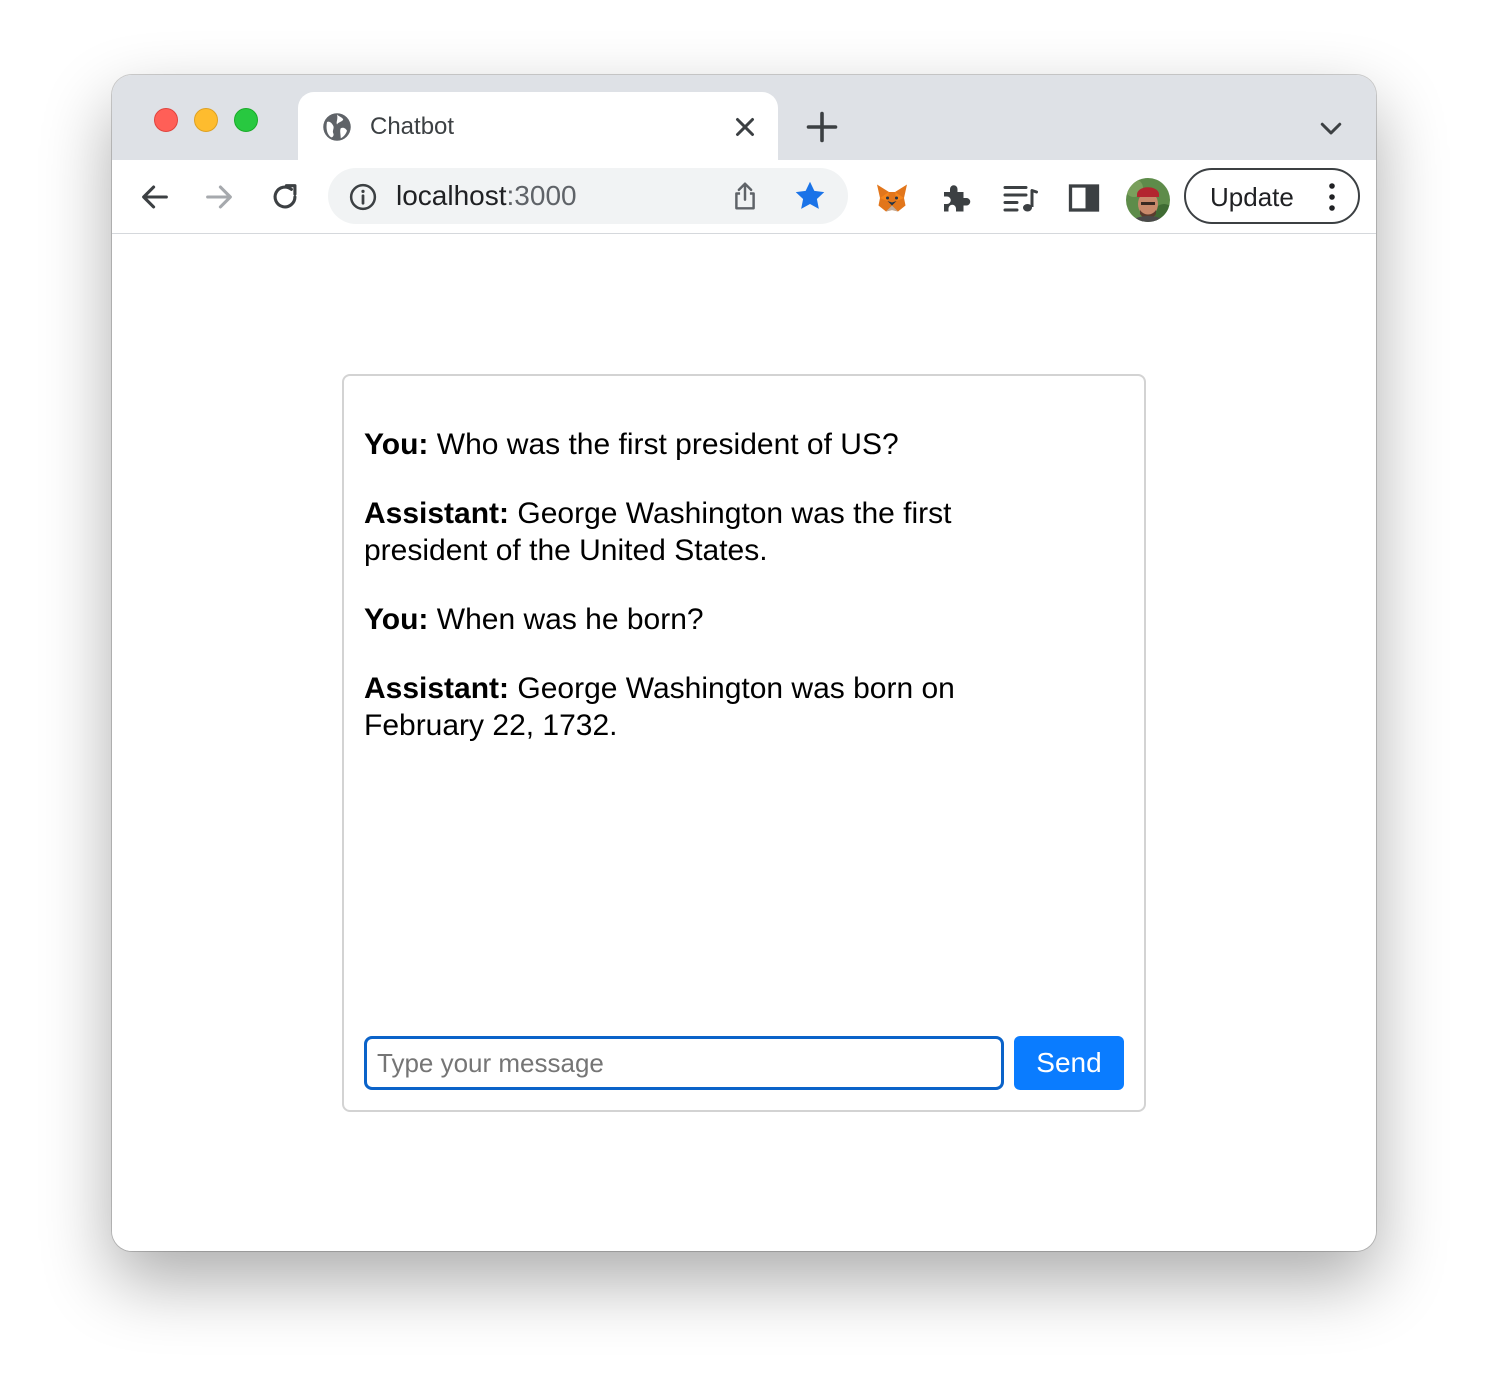  I want to click on message-text: When was he born?, so click(566, 619).